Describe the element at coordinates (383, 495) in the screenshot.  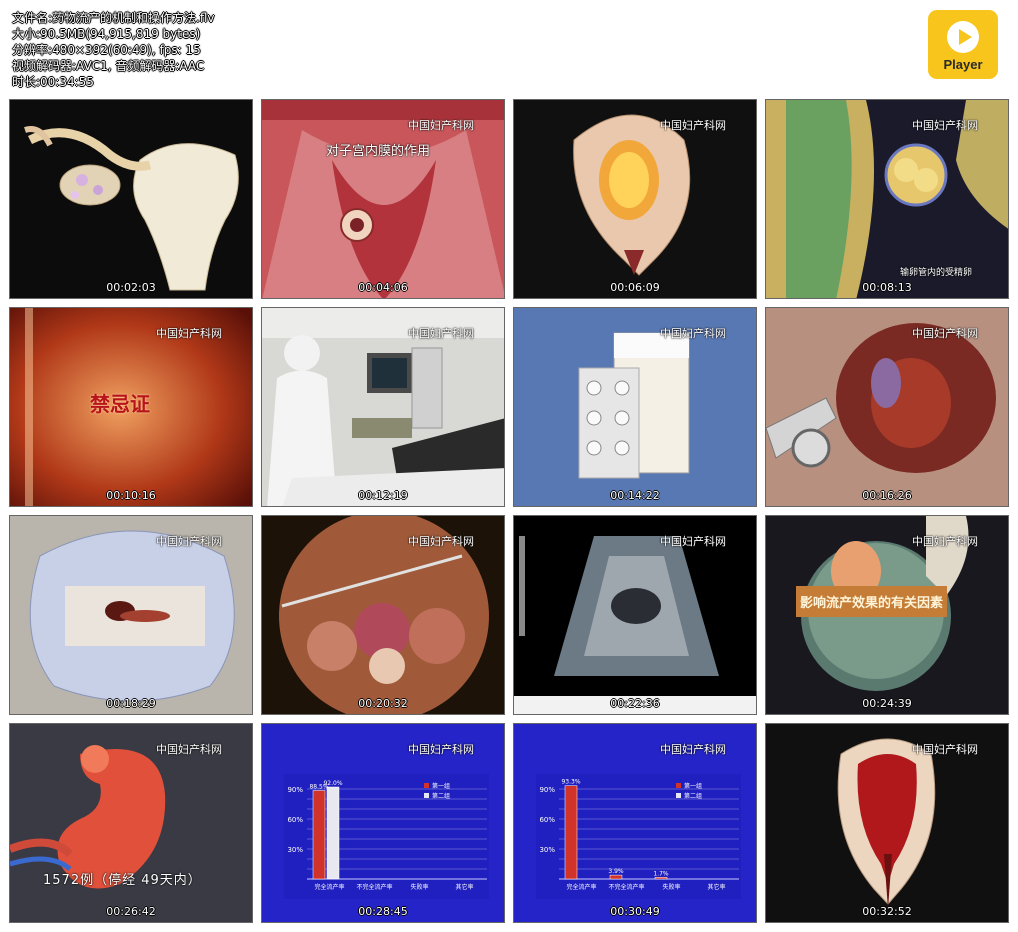
I see `thumbnail-timestamp: 00:12:19` at that location.